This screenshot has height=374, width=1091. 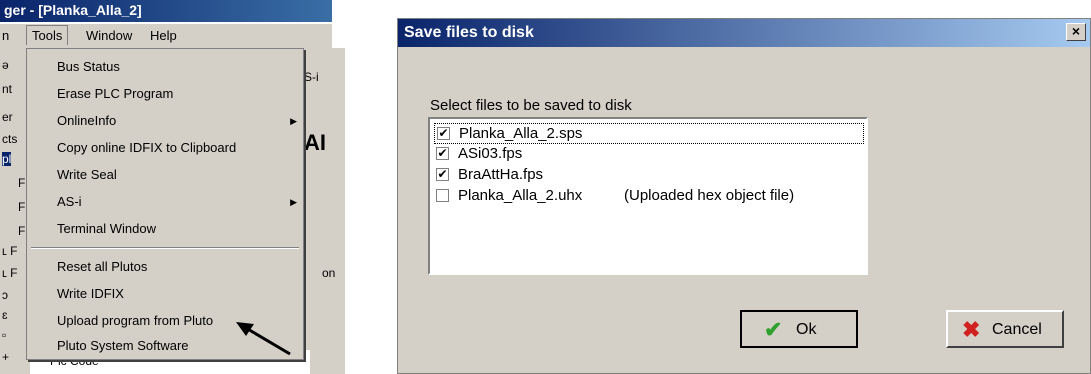 What do you see at coordinates (135, 321) in the screenshot?
I see `menu-item-upload-program: Upload program from Pluto` at bounding box center [135, 321].